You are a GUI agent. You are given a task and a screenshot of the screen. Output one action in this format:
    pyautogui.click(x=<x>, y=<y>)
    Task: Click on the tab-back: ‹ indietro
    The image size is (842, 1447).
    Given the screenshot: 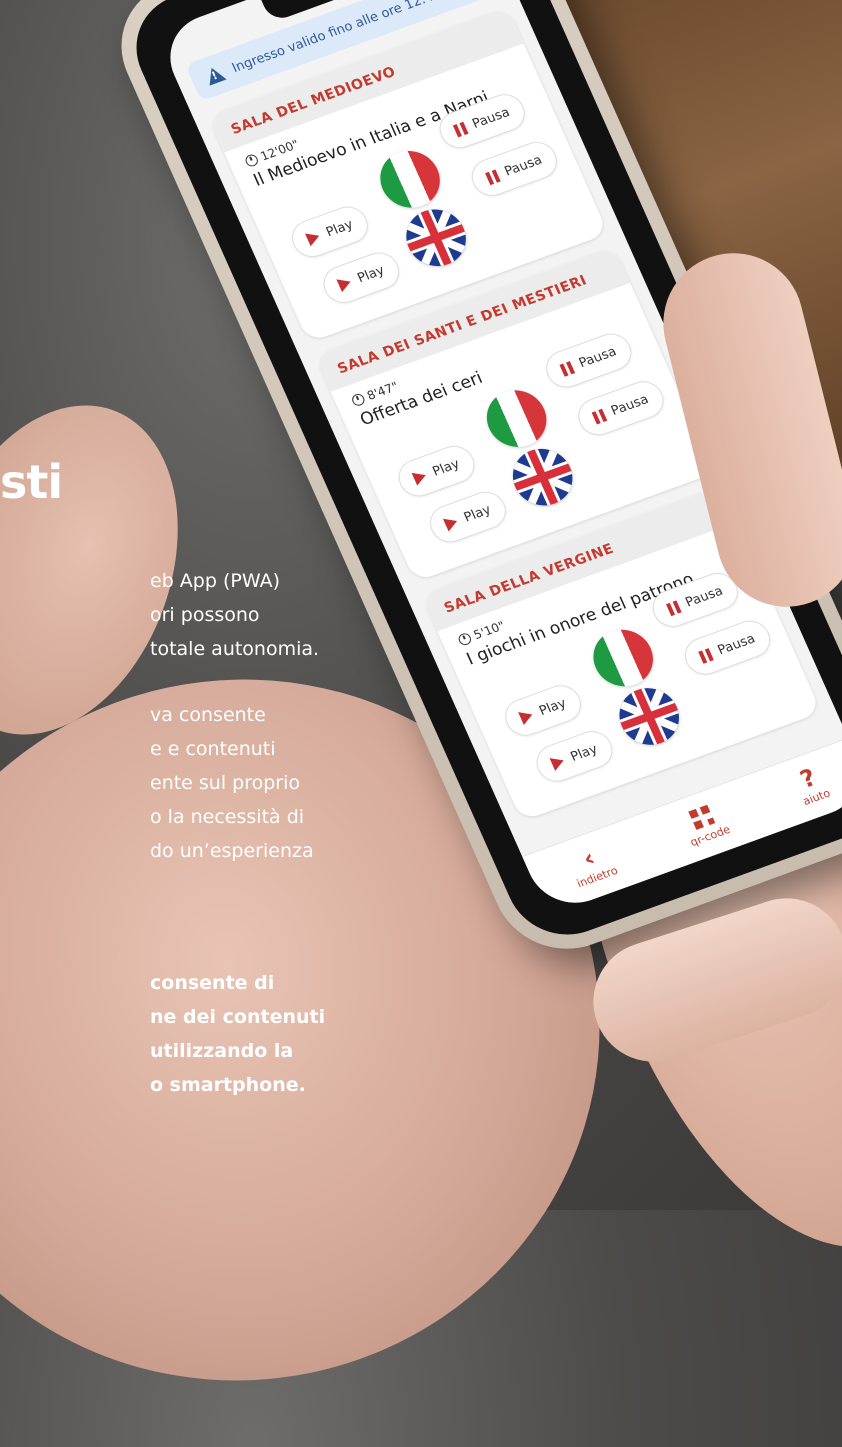 What is the action you would take?
    pyautogui.click(x=592, y=865)
    